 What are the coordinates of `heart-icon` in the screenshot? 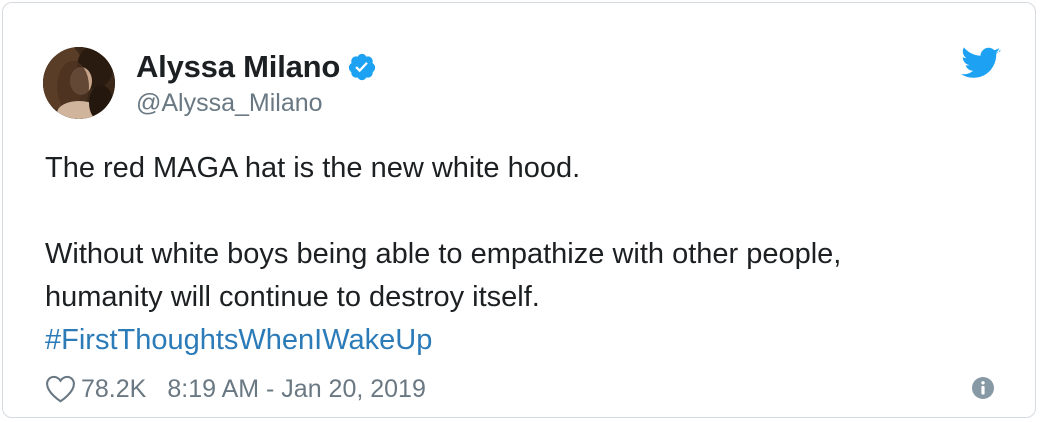 It's located at (60, 389).